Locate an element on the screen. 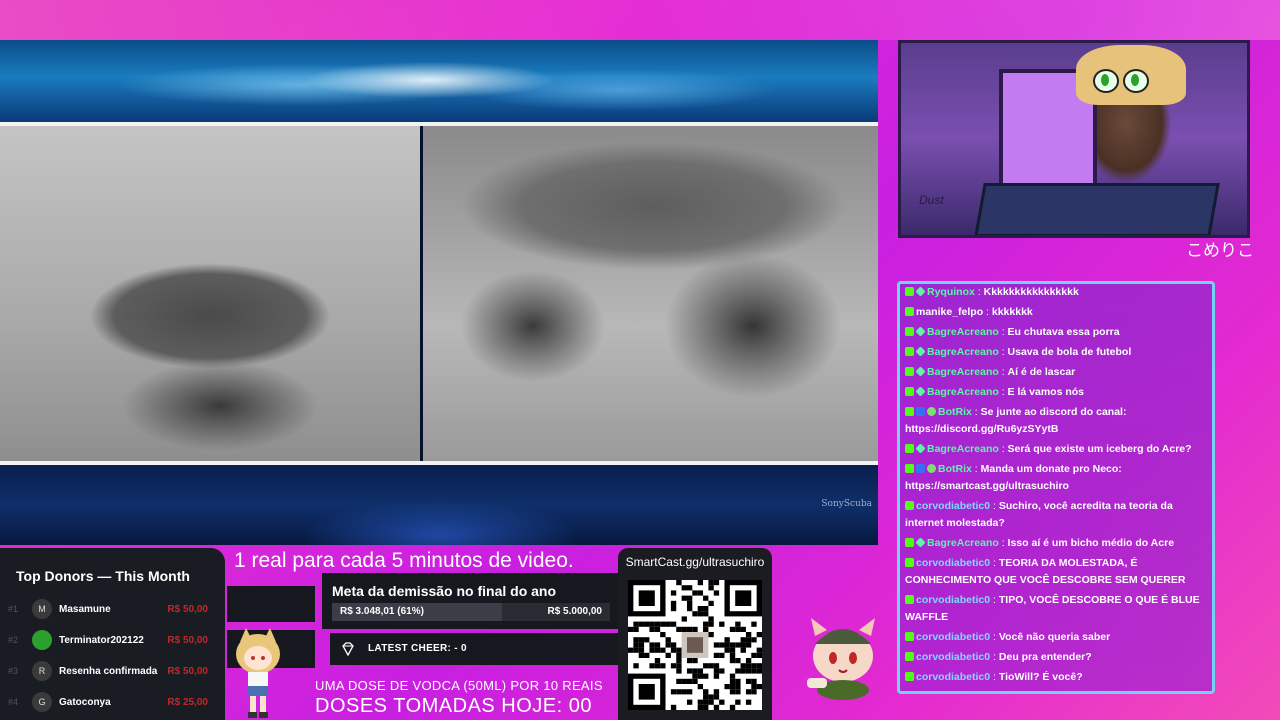 This screenshot has width=1280, height=720. latest-cheer: LATEST CHEER: - 0 is located at coordinates (474, 649).